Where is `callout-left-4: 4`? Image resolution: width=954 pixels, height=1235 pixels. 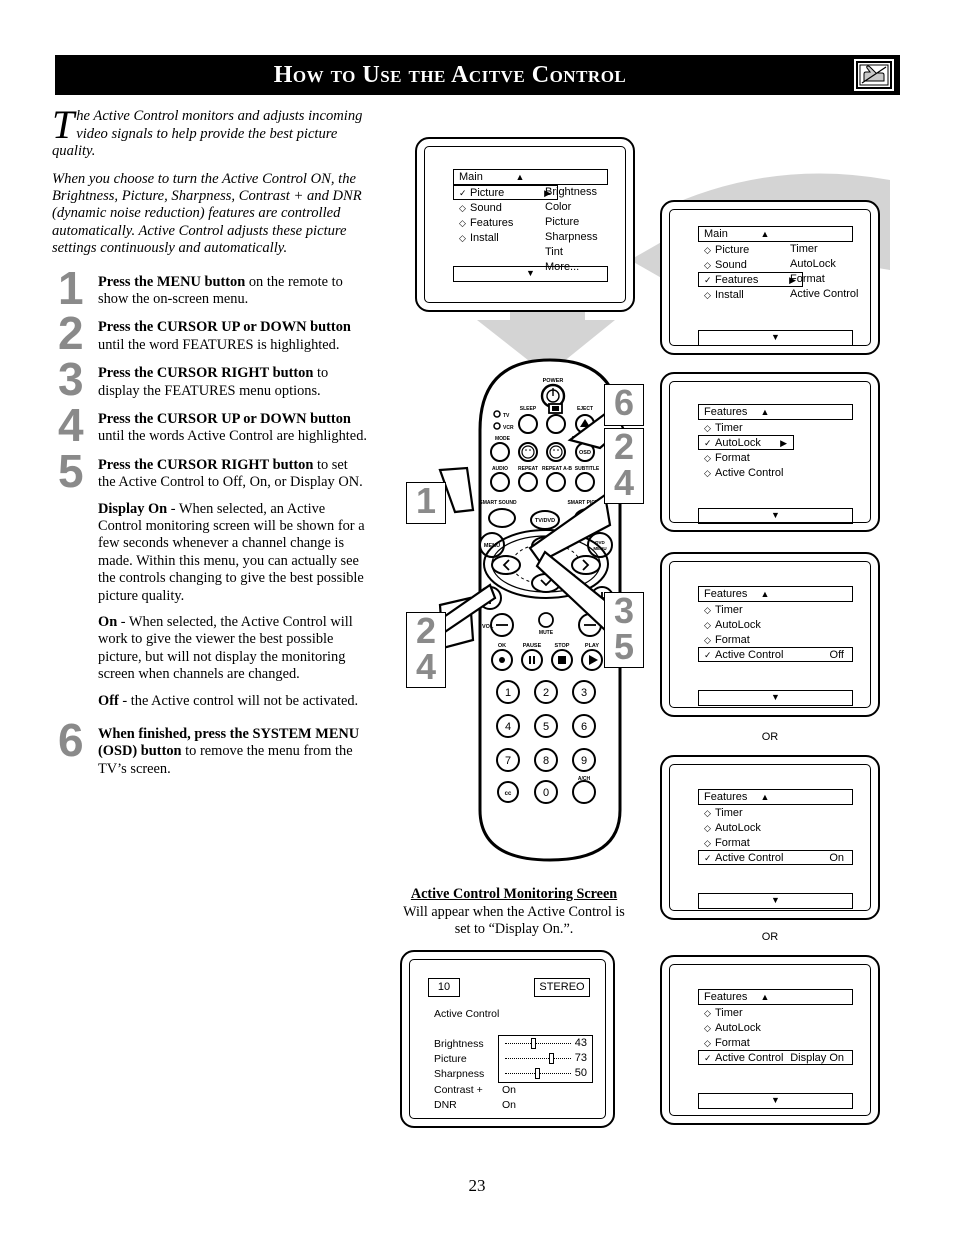
callout-left-4: 4 is located at coordinates (426, 666).